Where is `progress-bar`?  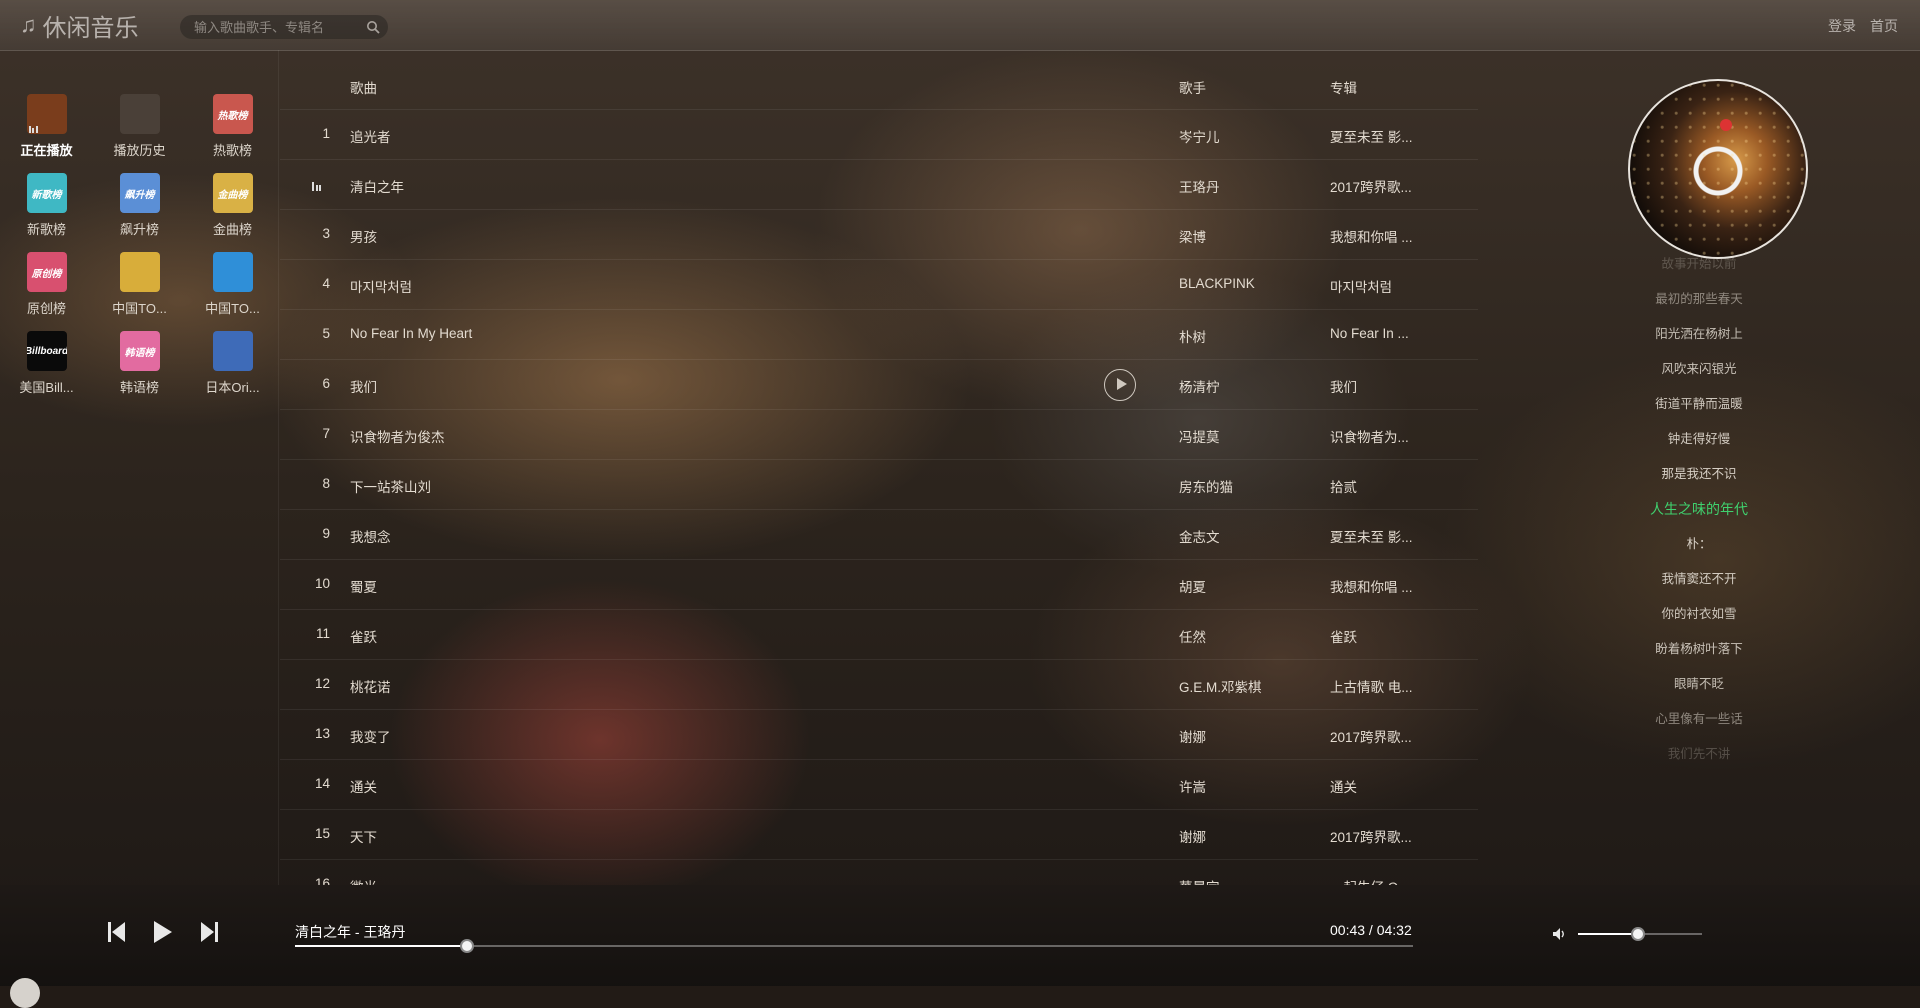 progress-bar is located at coordinates (854, 946).